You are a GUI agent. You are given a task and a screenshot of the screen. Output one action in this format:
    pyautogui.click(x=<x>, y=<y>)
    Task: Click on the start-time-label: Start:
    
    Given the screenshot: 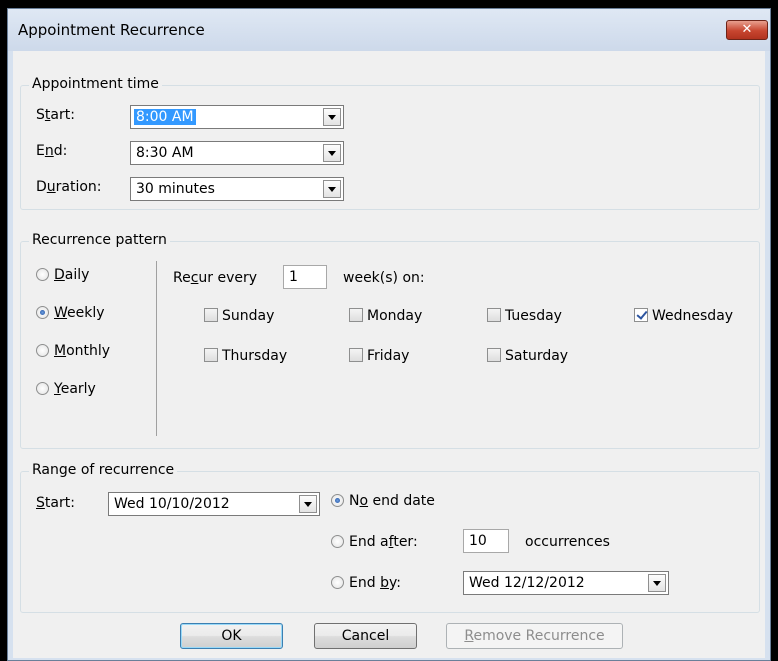 What is the action you would take?
    pyautogui.click(x=55, y=115)
    